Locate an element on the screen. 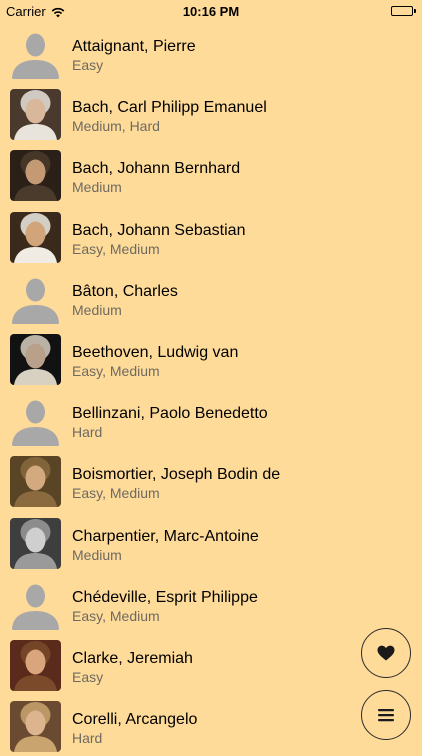  battery-full-icon is located at coordinates (403, 11).